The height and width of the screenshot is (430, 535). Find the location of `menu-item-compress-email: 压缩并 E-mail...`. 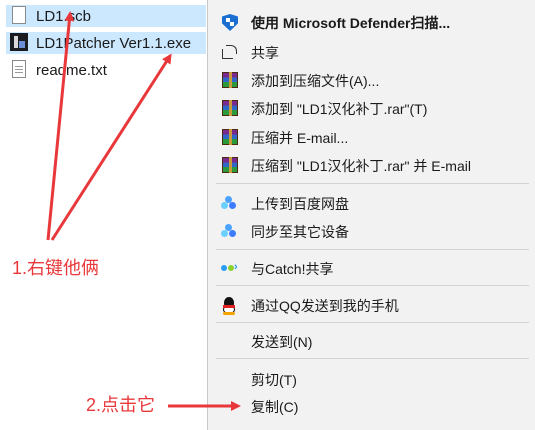

menu-item-compress-email: 压缩并 E-mail... is located at coordinates (371, 138).